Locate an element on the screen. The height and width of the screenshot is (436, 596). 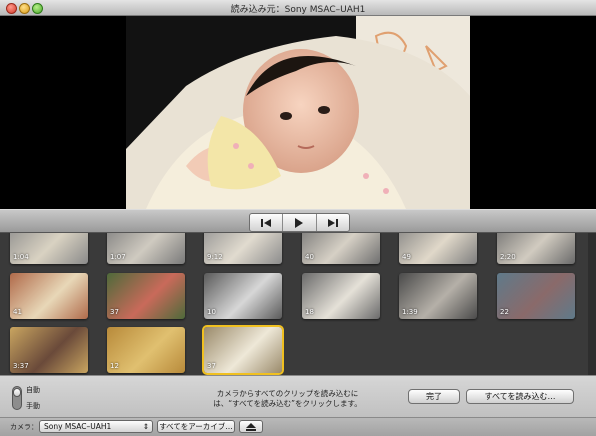
clip-thumbnail: 12 is located at coordinates (146, 350).